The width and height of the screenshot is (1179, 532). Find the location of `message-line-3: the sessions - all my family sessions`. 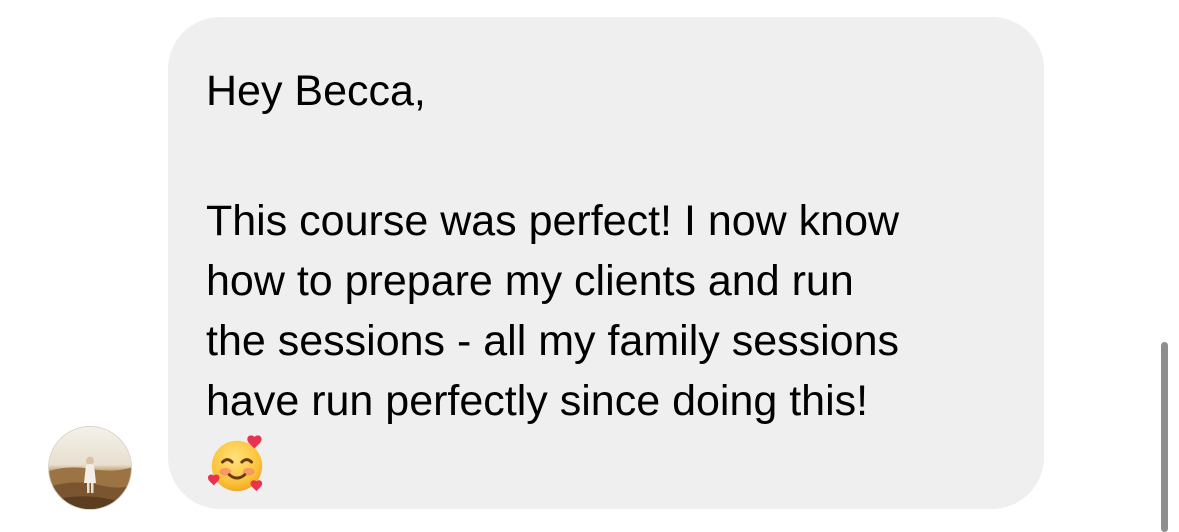

message-line-3: the sessions - all my family sessions is located at coordinates (552, 341).